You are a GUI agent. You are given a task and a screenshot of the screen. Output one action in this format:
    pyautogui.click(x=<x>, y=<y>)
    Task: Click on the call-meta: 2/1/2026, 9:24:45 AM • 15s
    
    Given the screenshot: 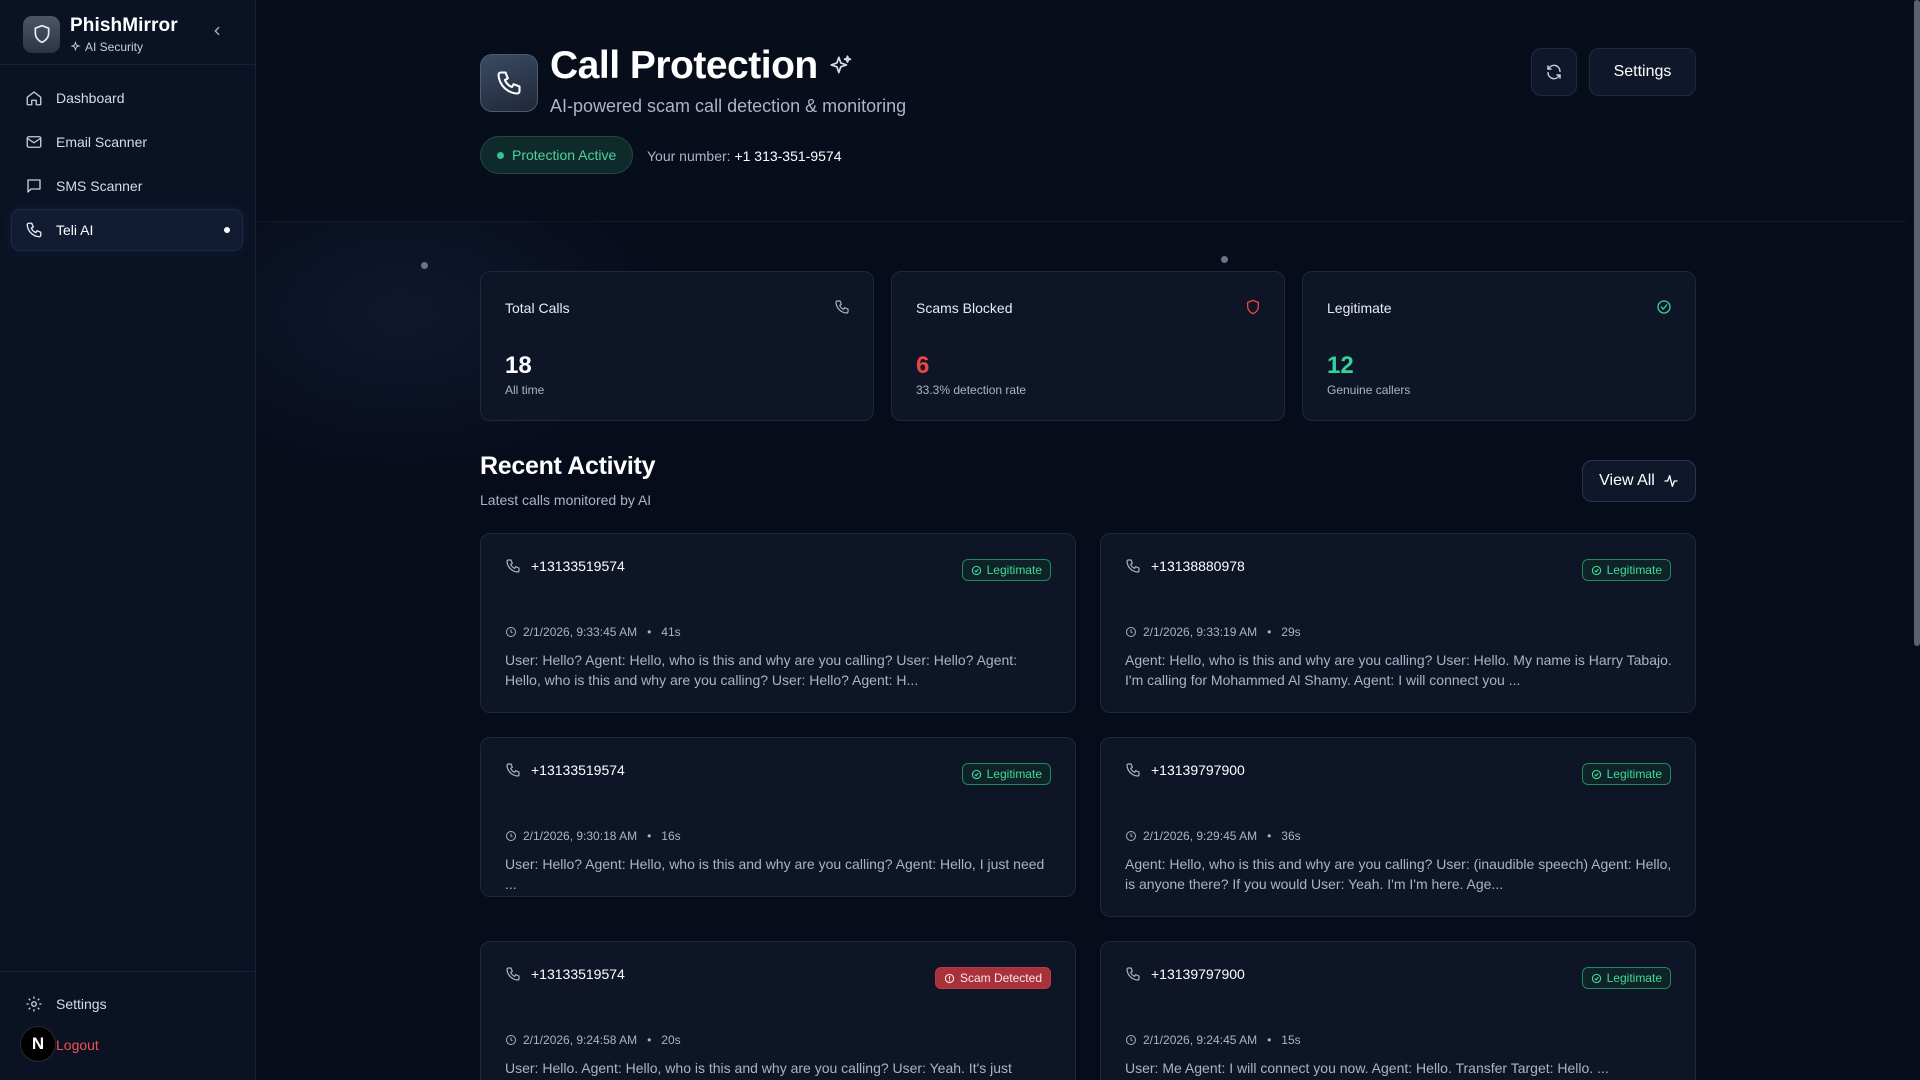 What is the action you would take?
    pyautogui.click(x=1213, y=1040)
    